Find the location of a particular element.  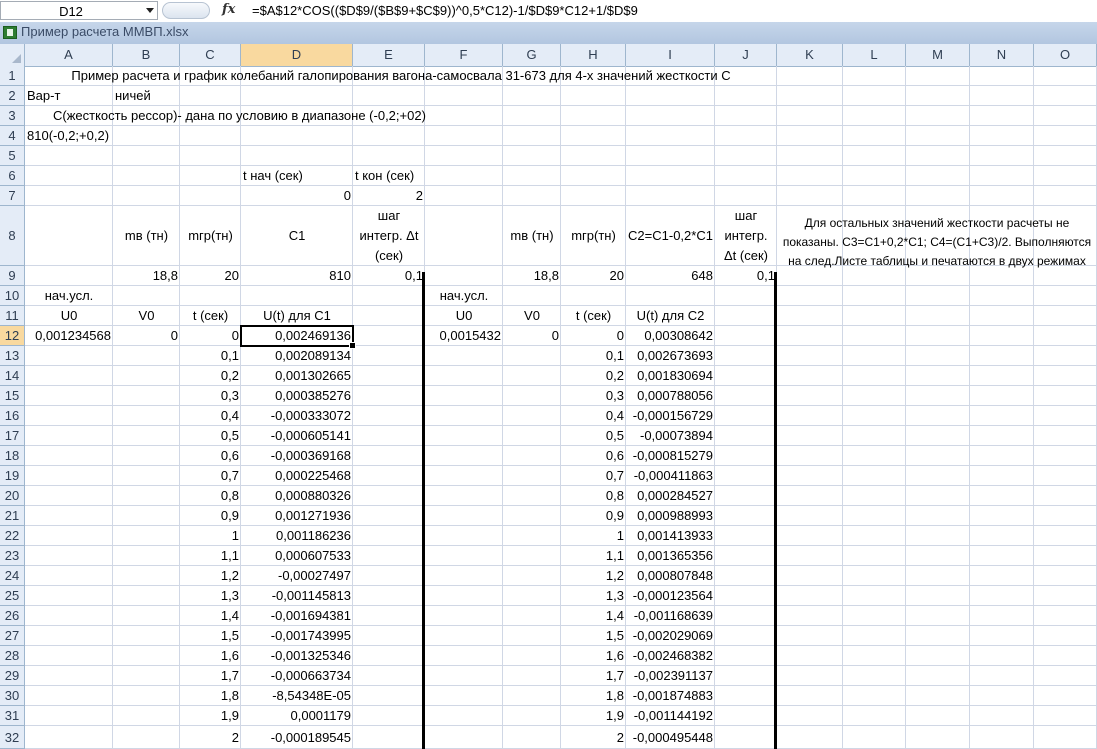

table-cell-t2: 1,7 is located at coordinates (593, 676).